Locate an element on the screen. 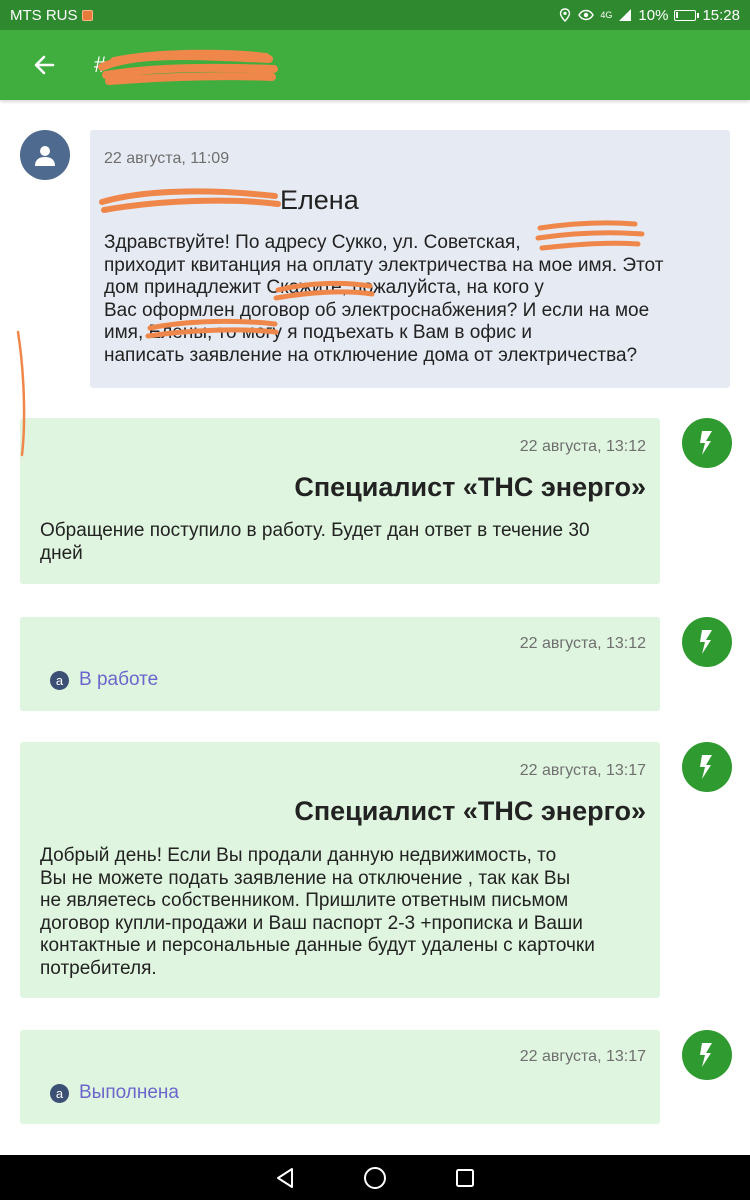  title-wrap: # is located at coordinates (194, 65).